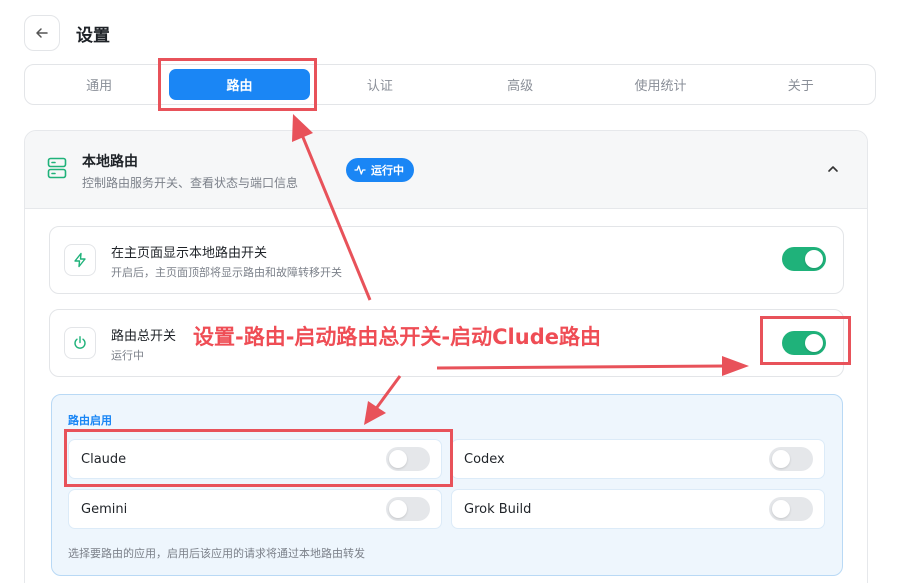 The height and width of the screenshot is (583, 900). I want to click on route-item-name: Codex, so click(484, 459).